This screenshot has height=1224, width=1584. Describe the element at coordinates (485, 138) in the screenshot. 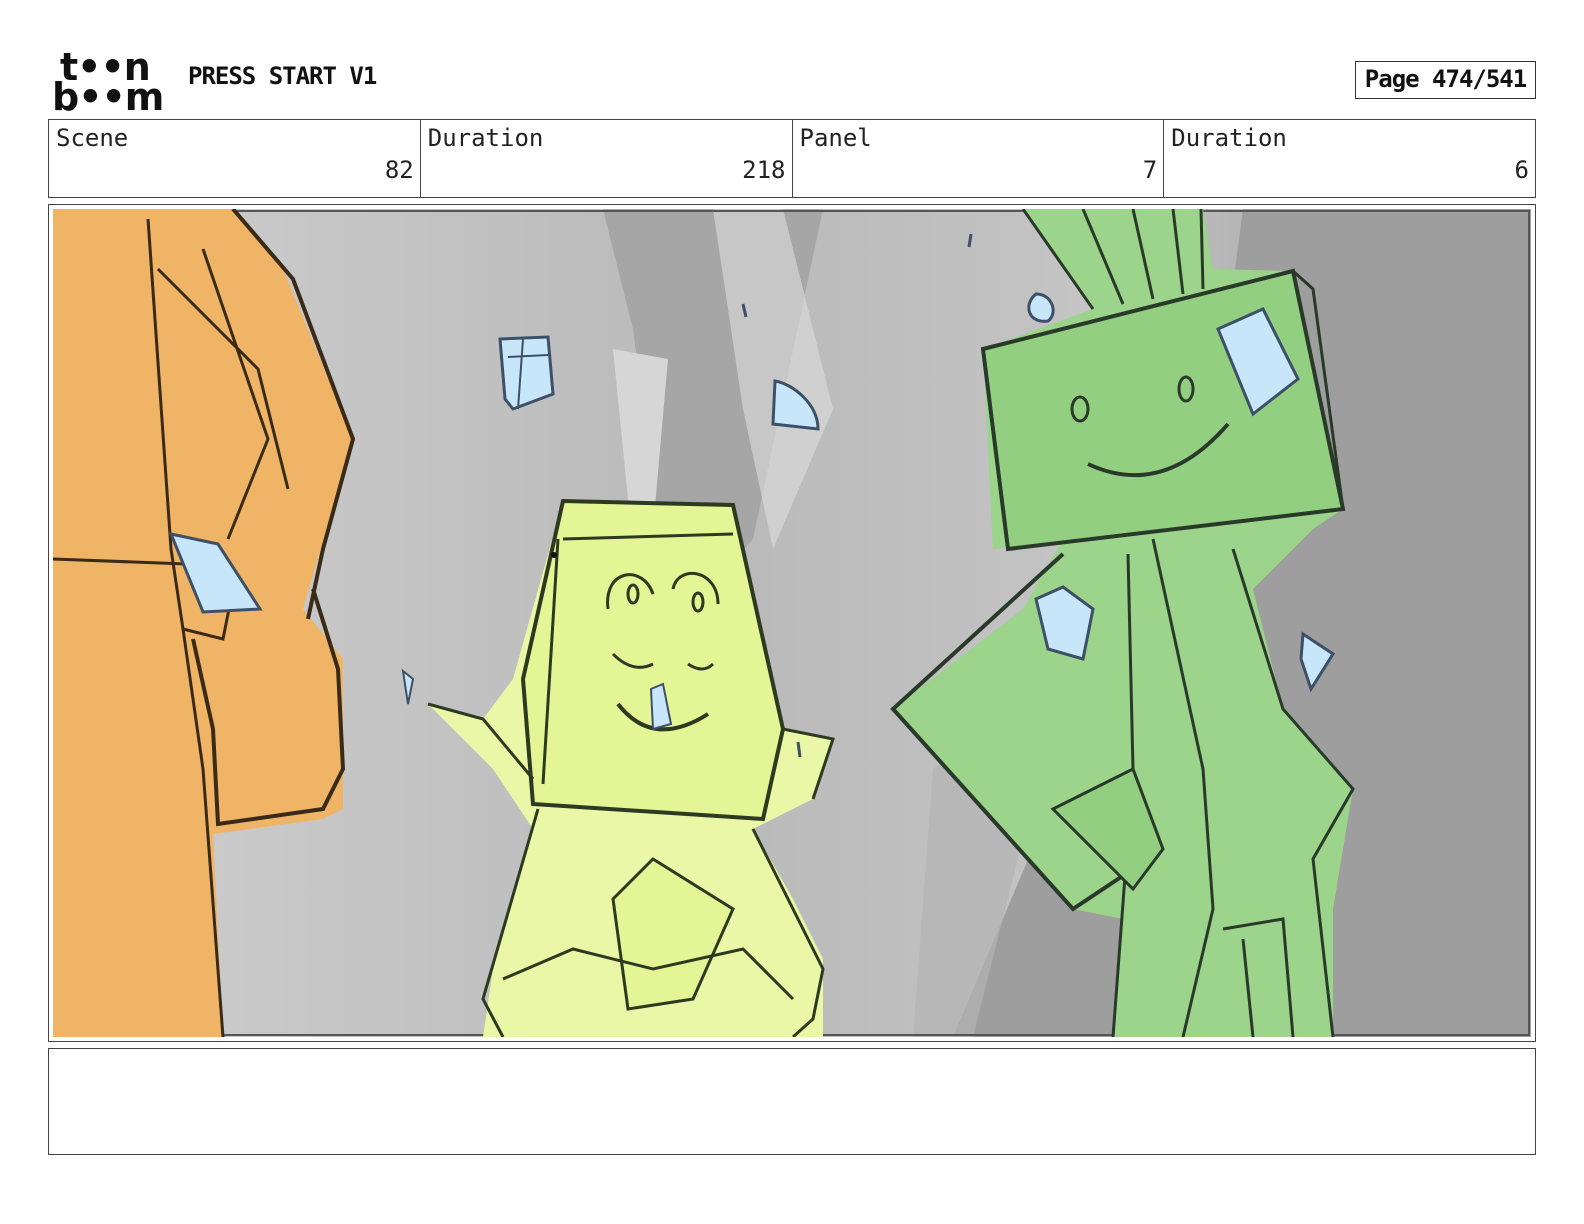

I see `scene-duration-label: Duration` at that location.